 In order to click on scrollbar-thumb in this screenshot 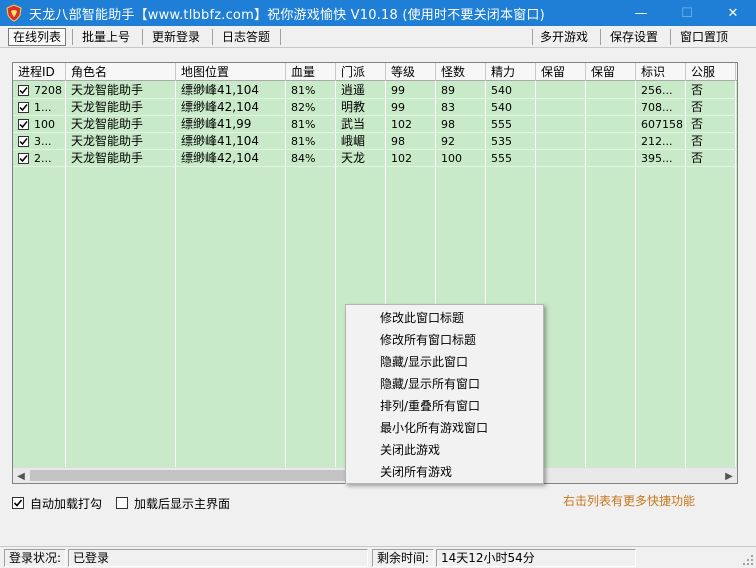, I will do `click(188, 475)`.